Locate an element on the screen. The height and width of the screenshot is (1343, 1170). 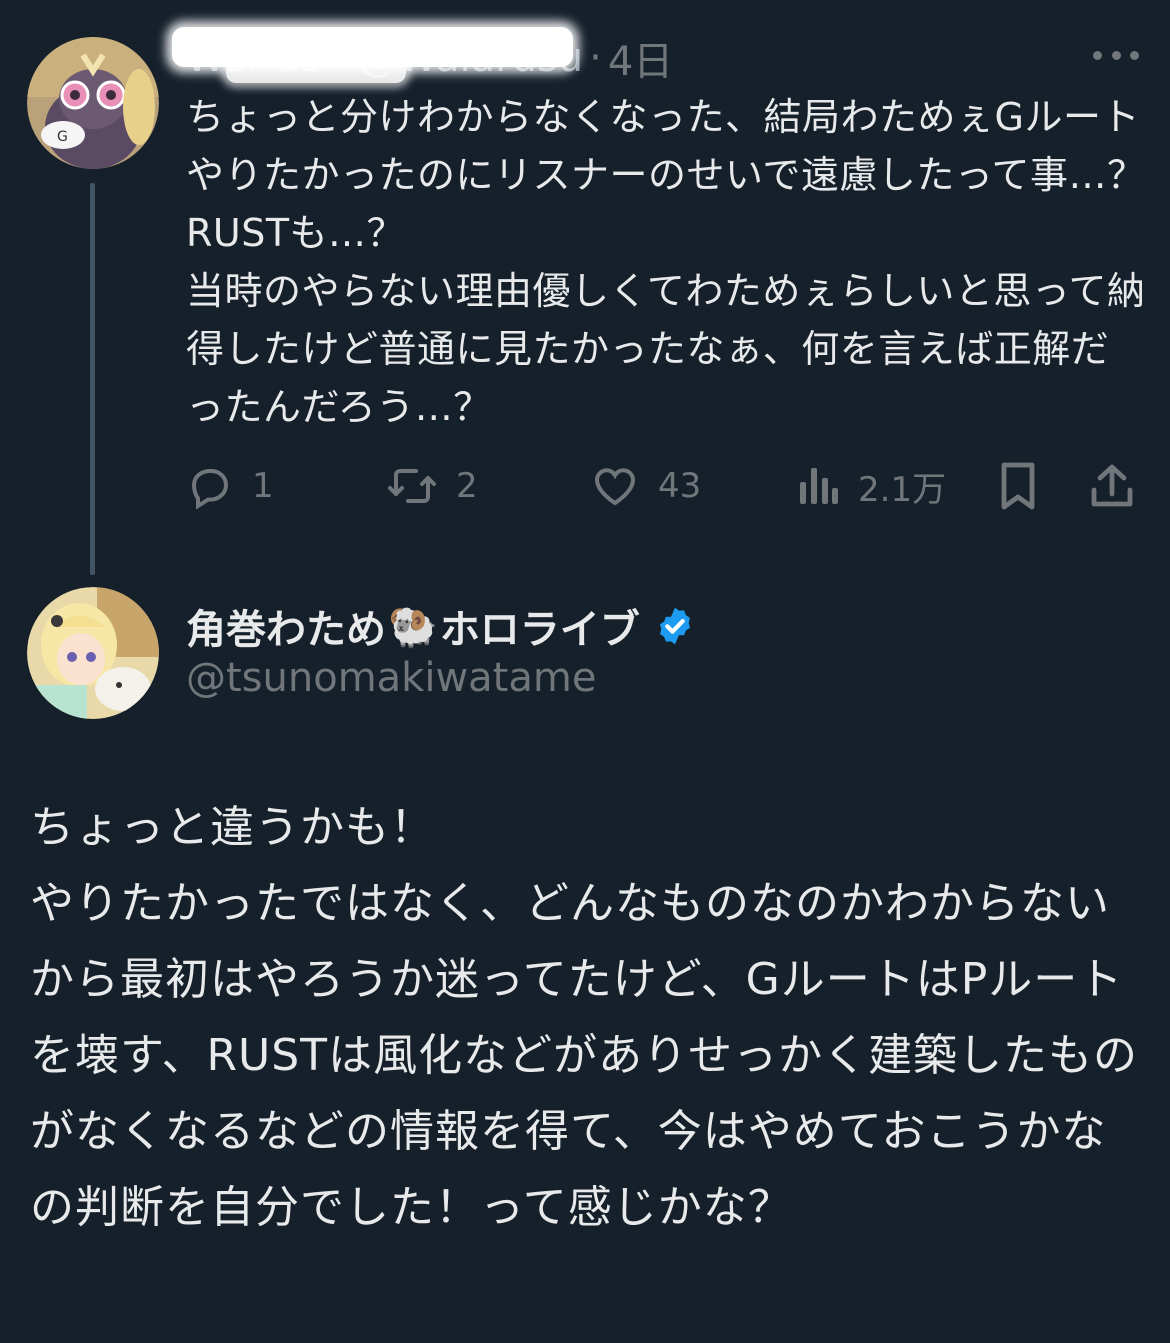
sheep-emoji: 🐏 is located at coordinates (413, 626).